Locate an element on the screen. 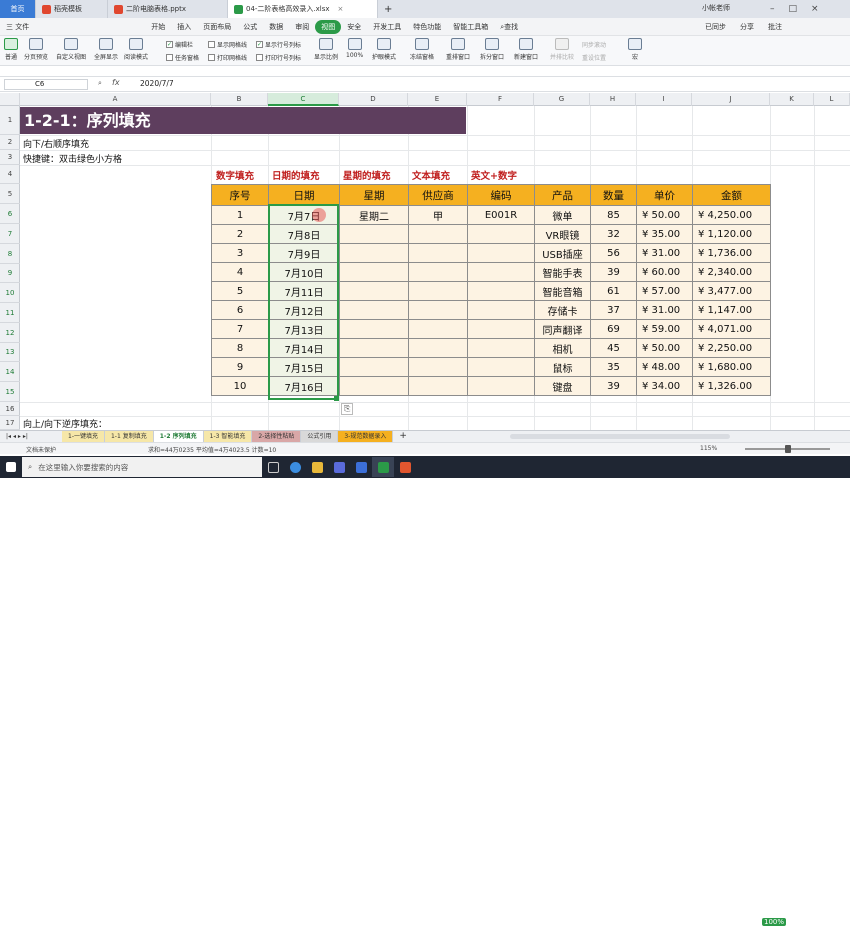 This screenshot has height=929, width=850. row-header: 1 is located at coordinates (10, 120).